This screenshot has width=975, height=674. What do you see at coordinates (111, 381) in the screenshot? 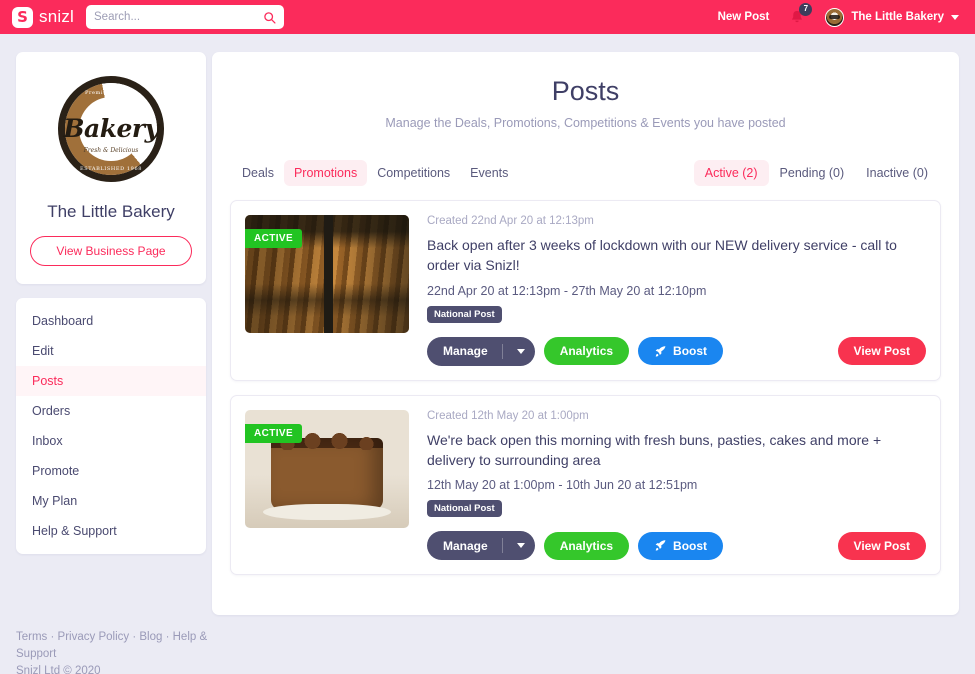
I see `sidebar-item-posts: Posts` at bounding box center [111, 381].